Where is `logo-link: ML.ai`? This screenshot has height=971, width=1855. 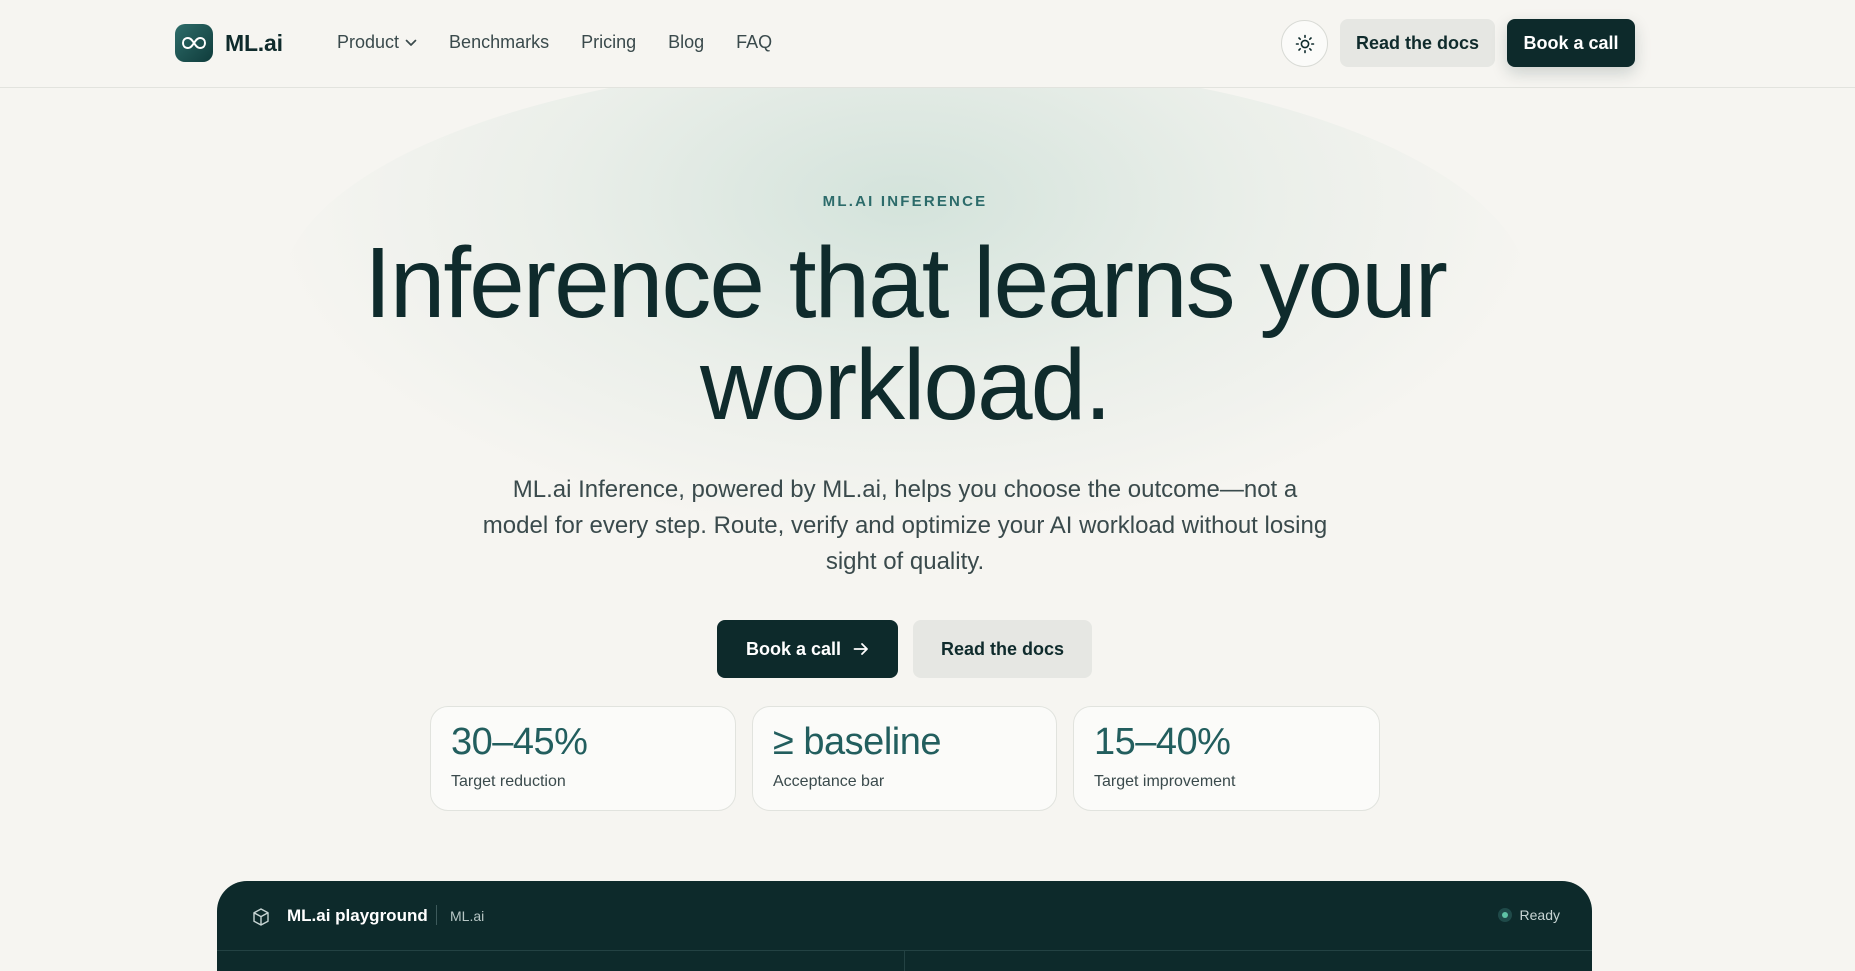
logo-link: ML.ai is located at coordinates (229, 43).